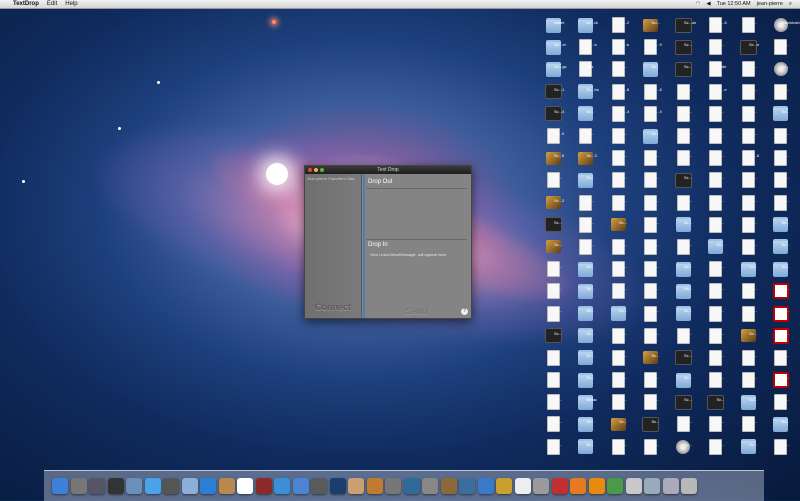 This screenshot has height=501, width=800. Describe the element at coordinates (578, 486) in the screenshot. I see `firefox-icon` at that location.